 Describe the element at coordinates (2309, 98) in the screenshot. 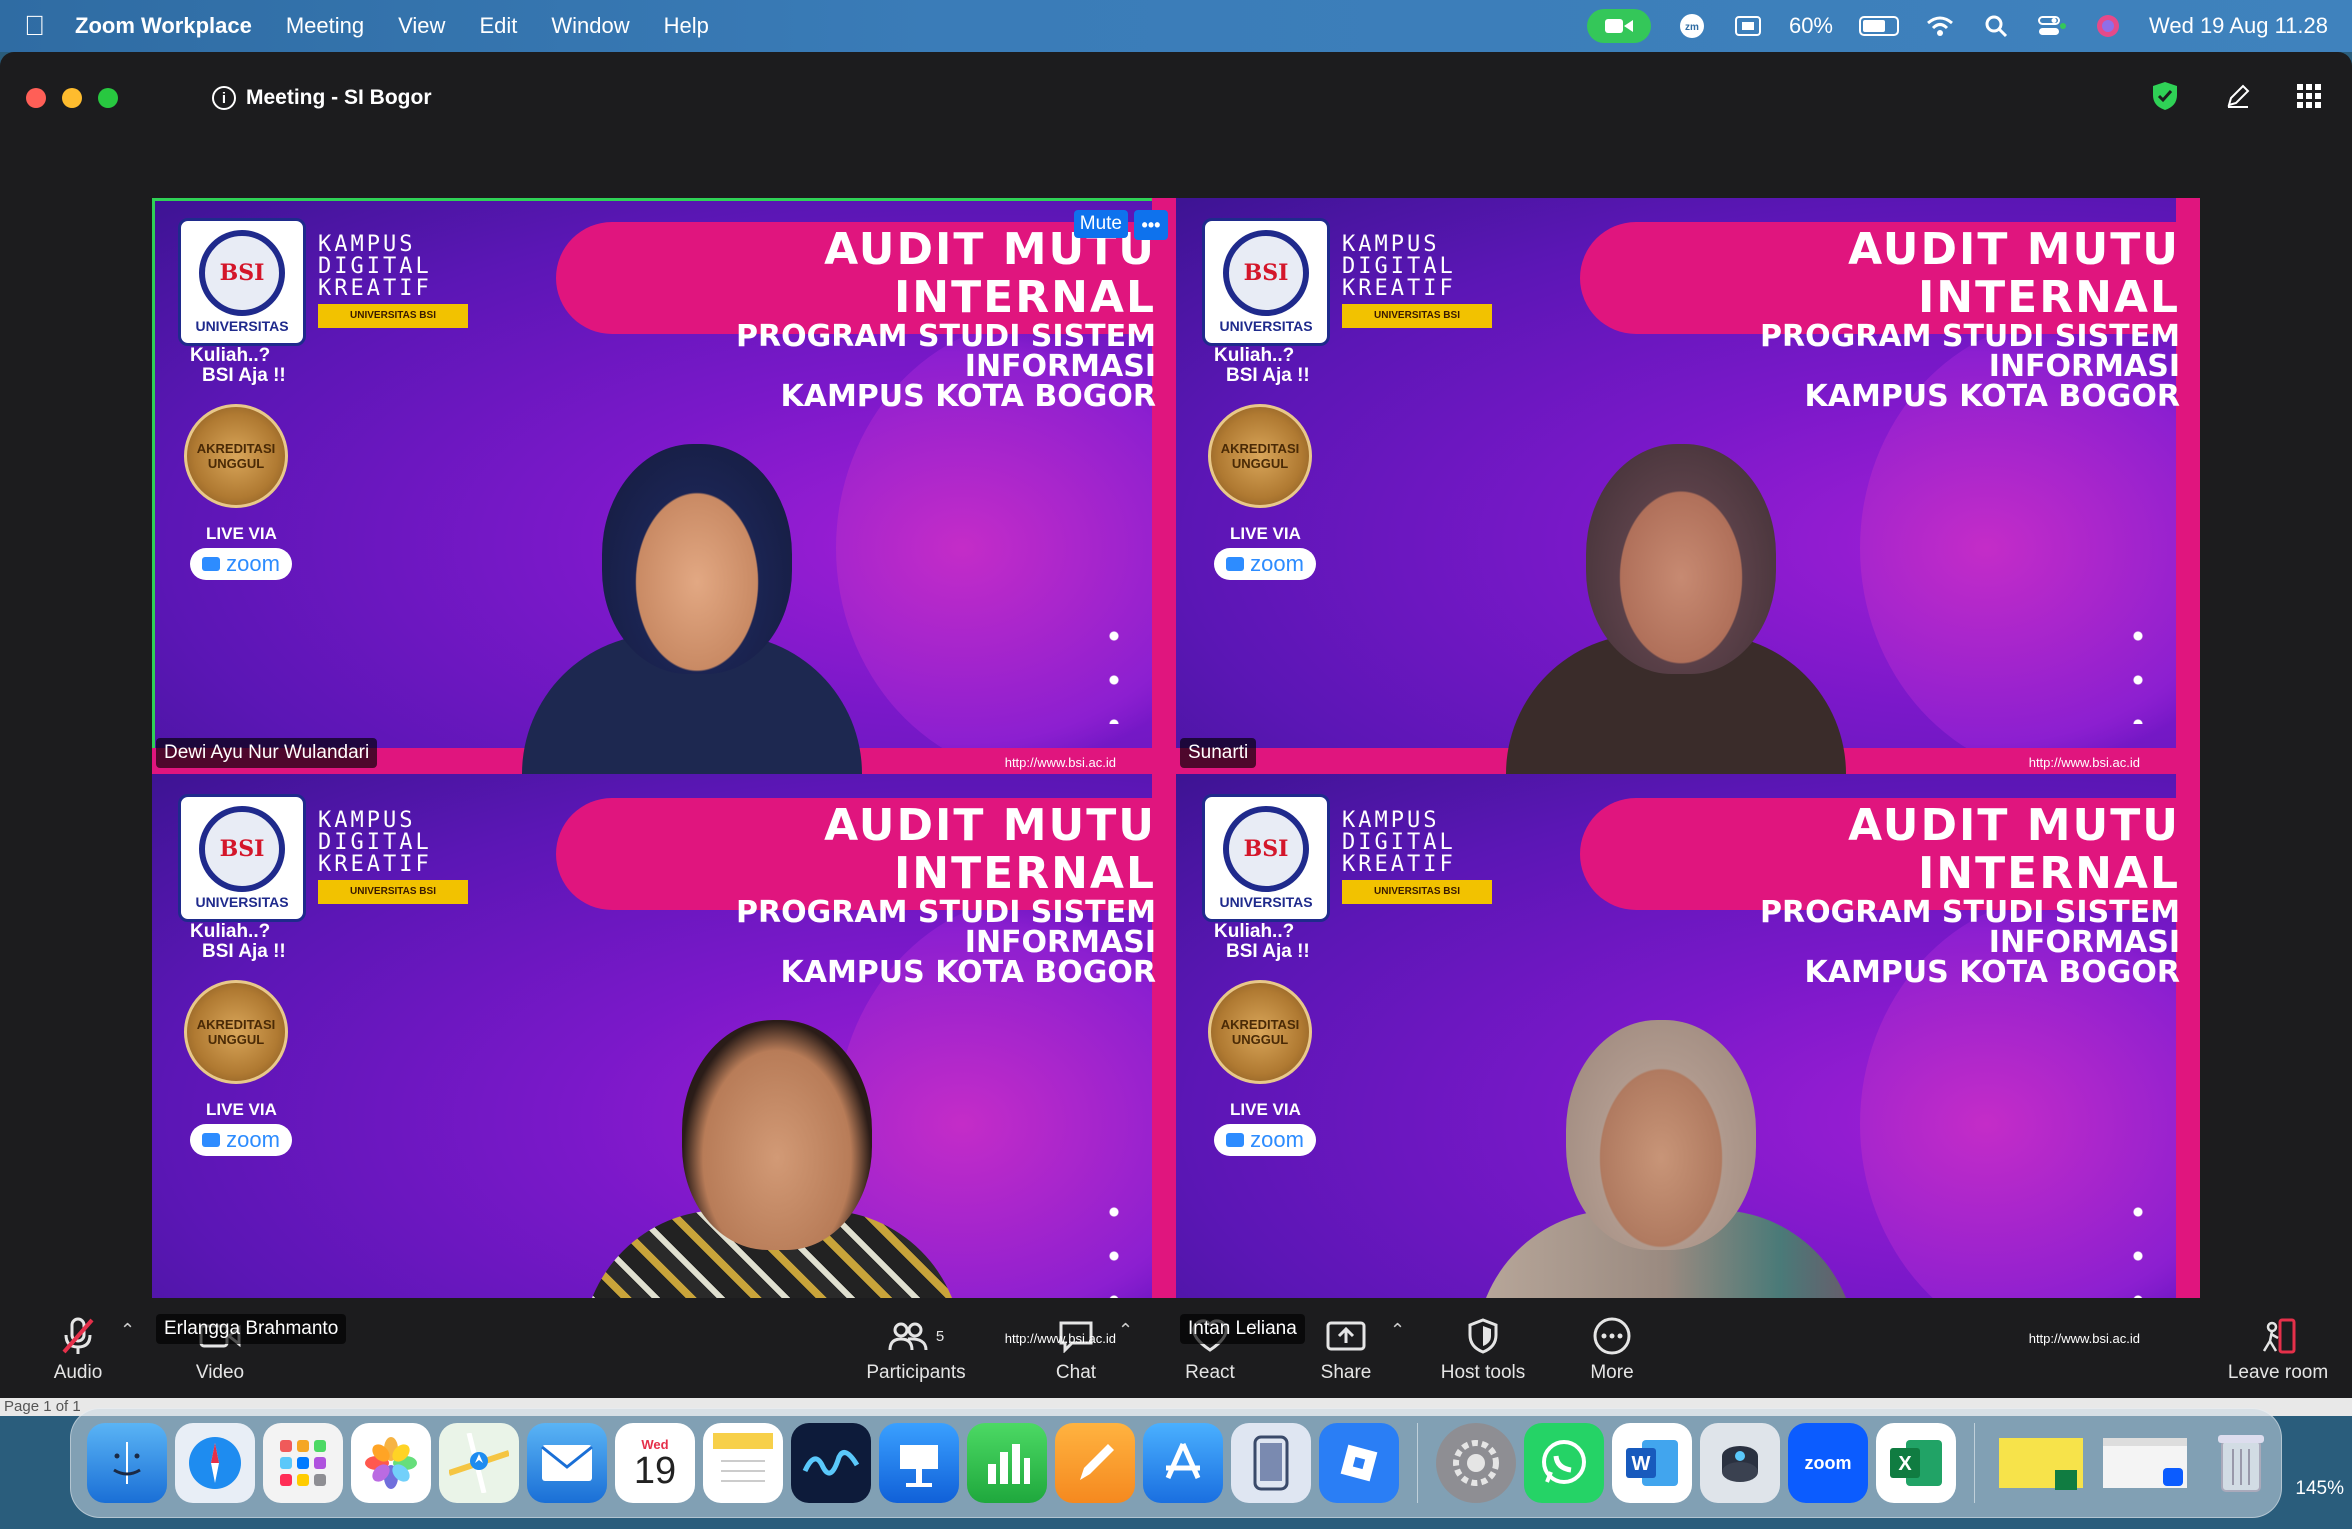

I see `gallery-view-icon` at that location.